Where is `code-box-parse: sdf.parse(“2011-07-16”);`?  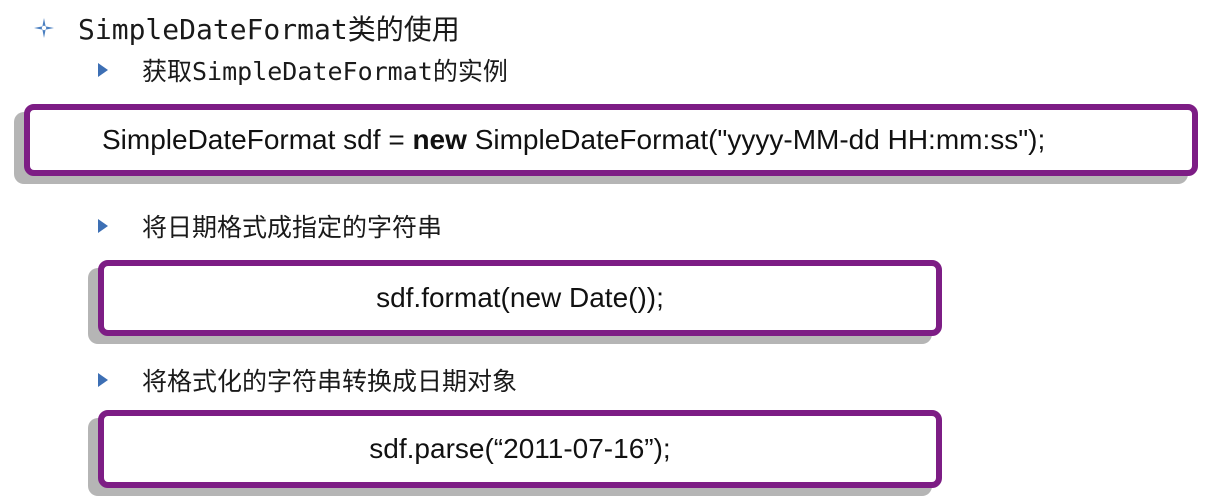 code-box-parse: sdf.parse(“2011-07-16”); is located at coordinates (520, 449).